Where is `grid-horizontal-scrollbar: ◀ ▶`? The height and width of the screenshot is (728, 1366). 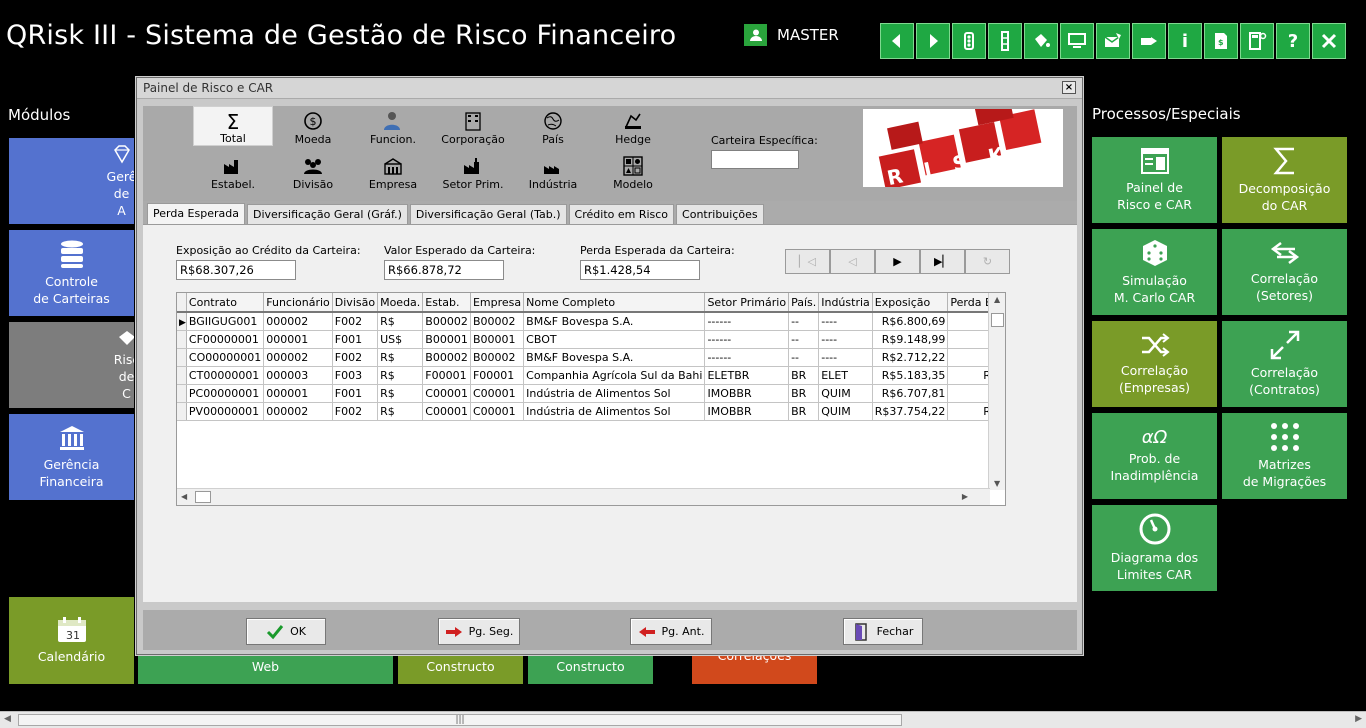
grid-horizontal-scrollbar: ◀ ▶ is located at coordinates (583, 496).